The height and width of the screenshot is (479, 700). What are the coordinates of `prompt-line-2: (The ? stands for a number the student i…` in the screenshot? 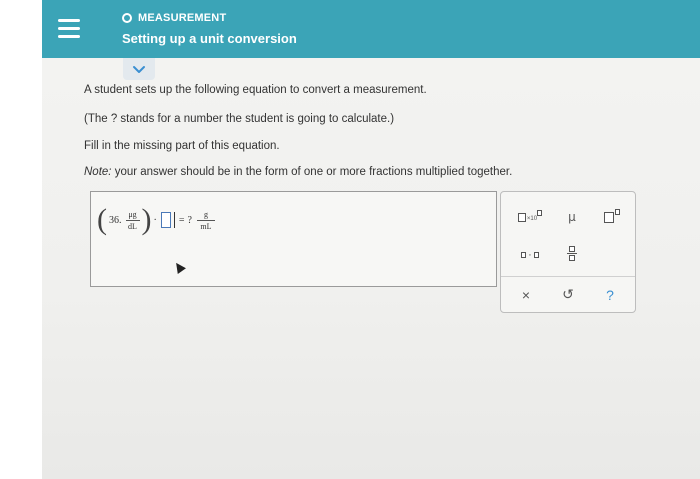 It's located at (239, 119).